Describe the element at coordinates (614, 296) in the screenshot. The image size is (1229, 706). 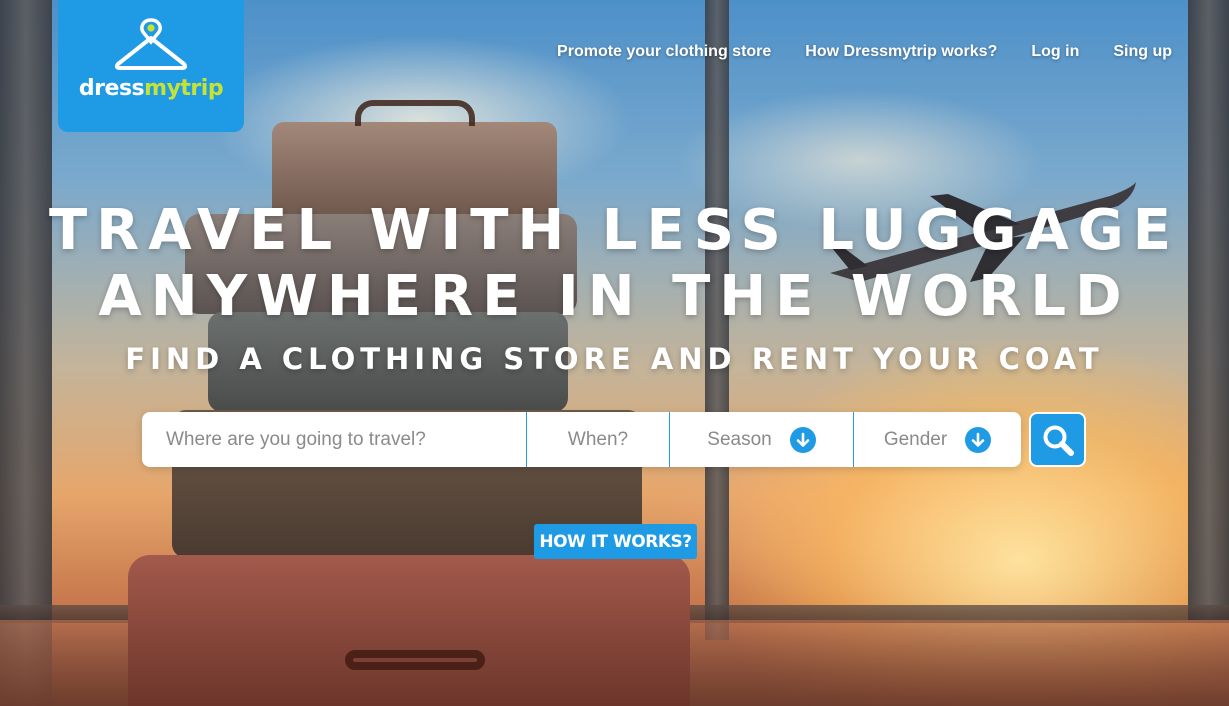
I see `hero-headline-line2: anywhere in the world` at that location.